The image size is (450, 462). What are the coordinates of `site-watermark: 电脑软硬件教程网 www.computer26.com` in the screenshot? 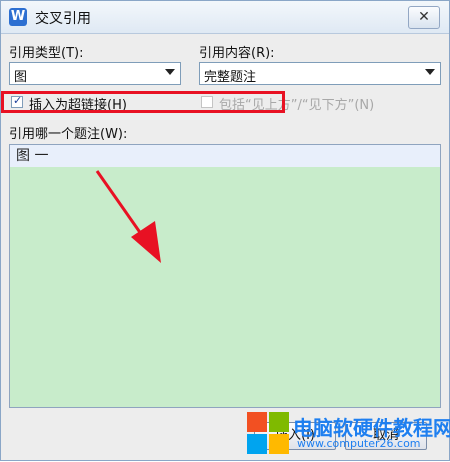 It's located at (348, 435).